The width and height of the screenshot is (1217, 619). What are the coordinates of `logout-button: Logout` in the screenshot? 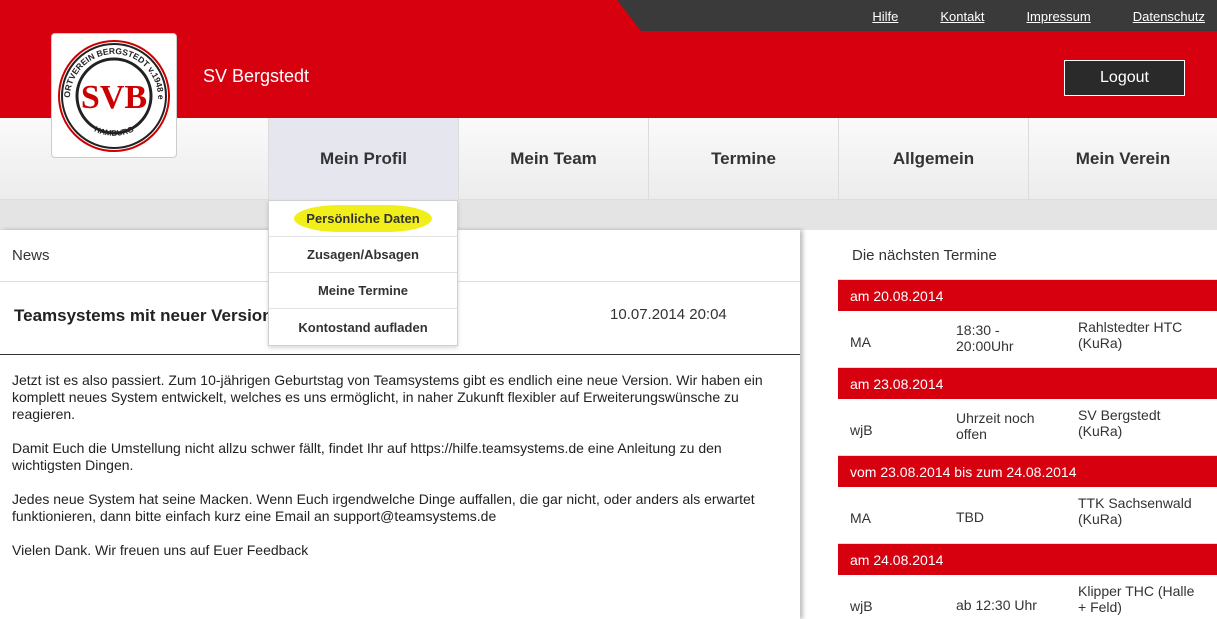 It's located at (1124, 78).